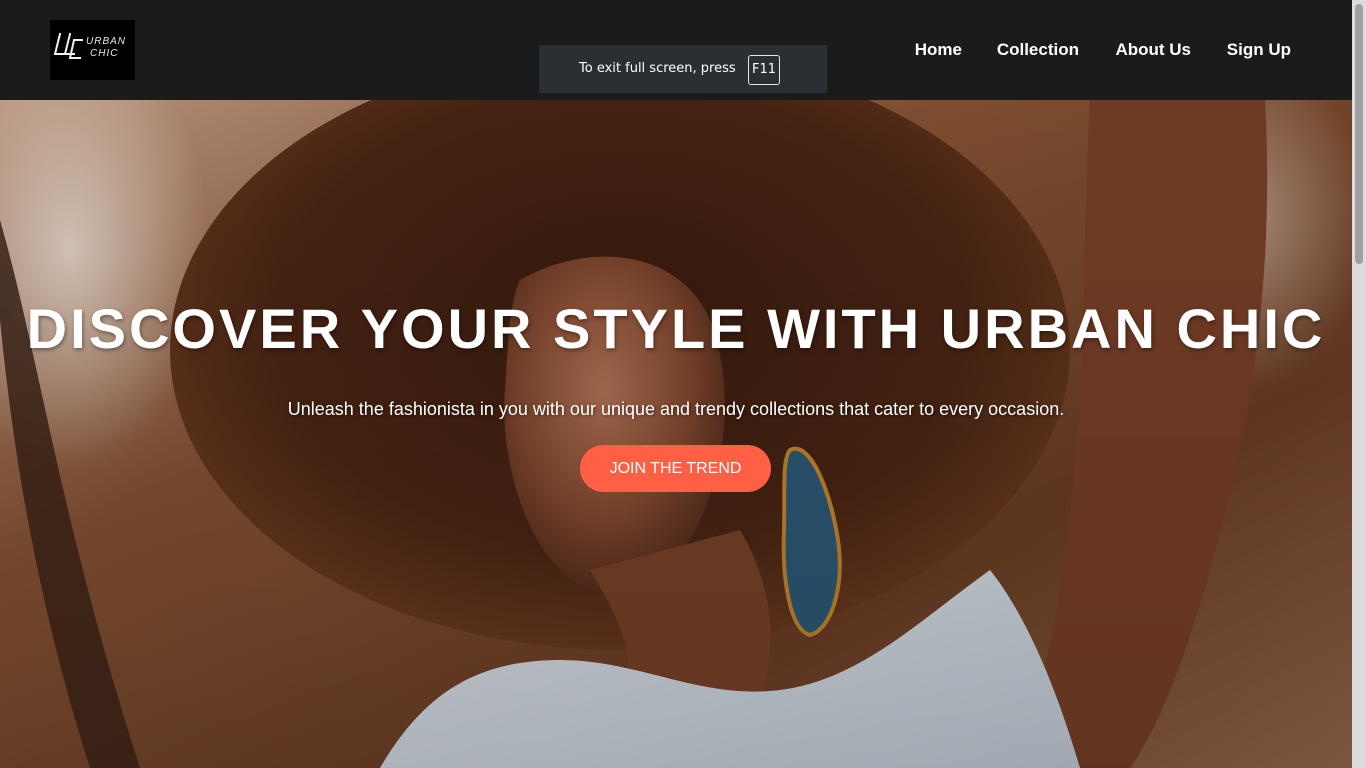  Describe the element at coordinates (1038, 50) in the screenshot. I see `nav-collection: Collection` at that location.